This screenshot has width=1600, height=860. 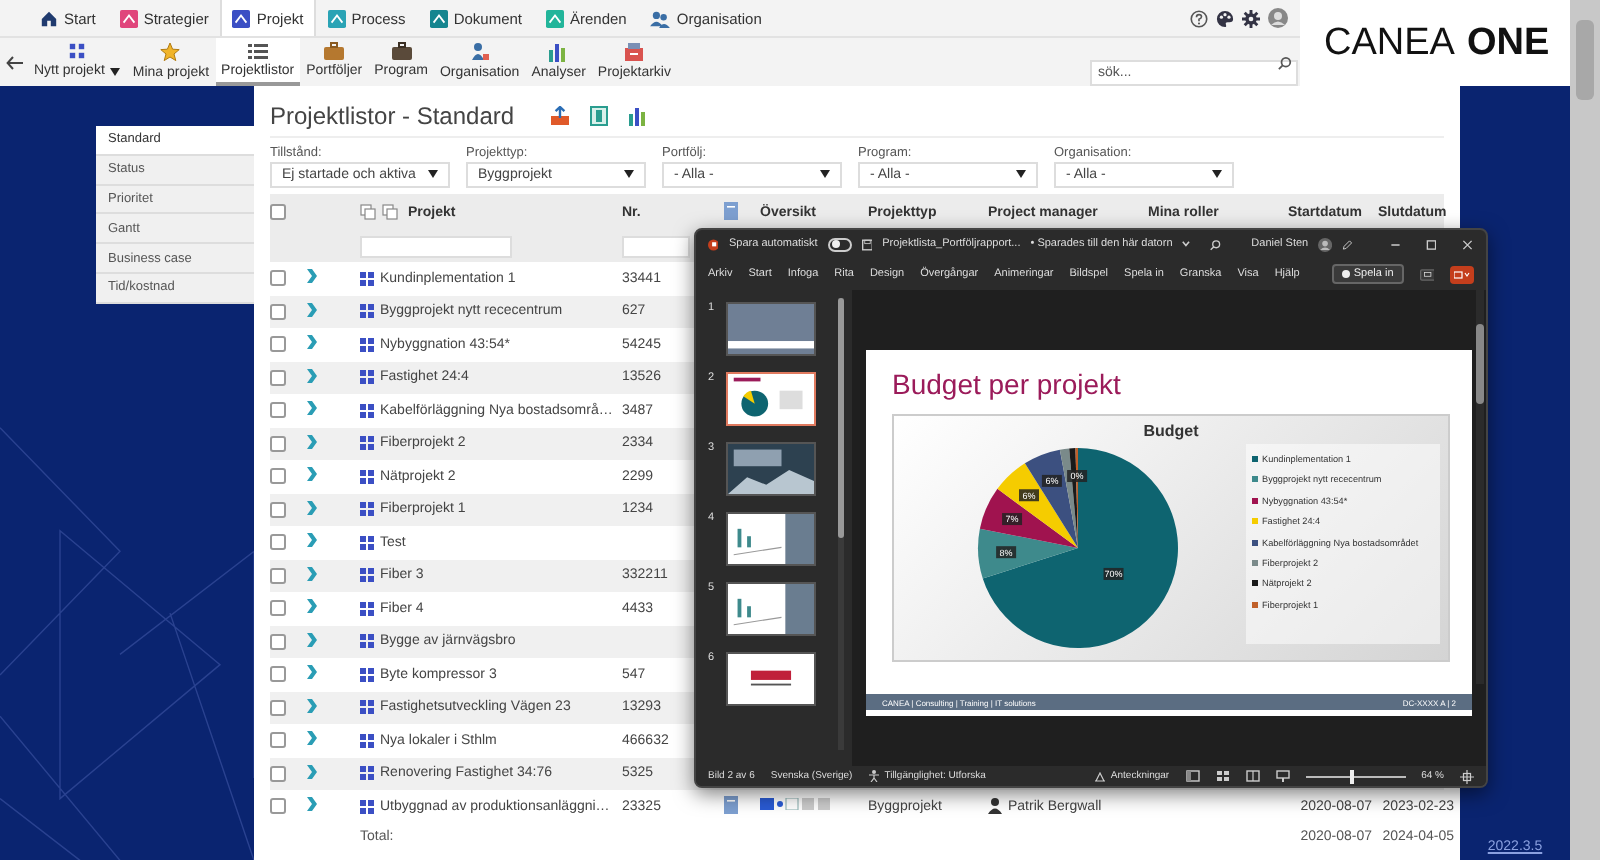 I want to click on pen-icon, so click(x=1348, y=244).